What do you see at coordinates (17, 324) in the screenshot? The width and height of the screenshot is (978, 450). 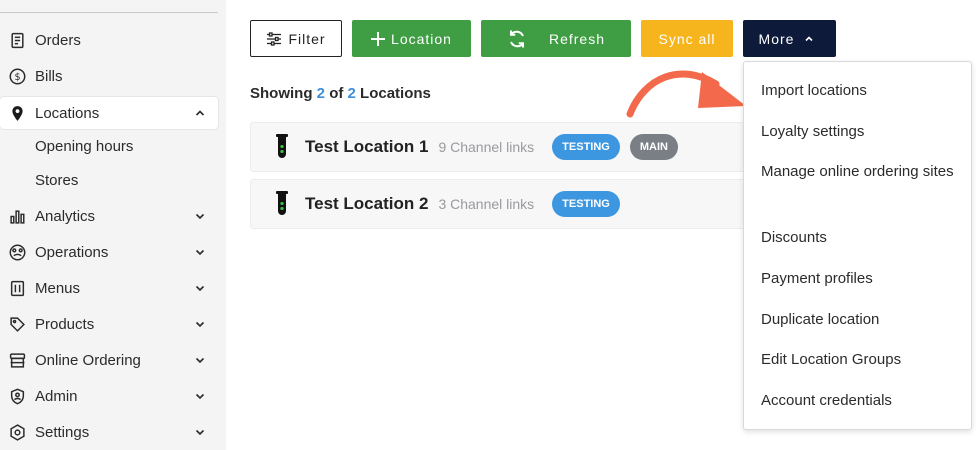 I see `tag-icon` at bounding box center [17, 324].